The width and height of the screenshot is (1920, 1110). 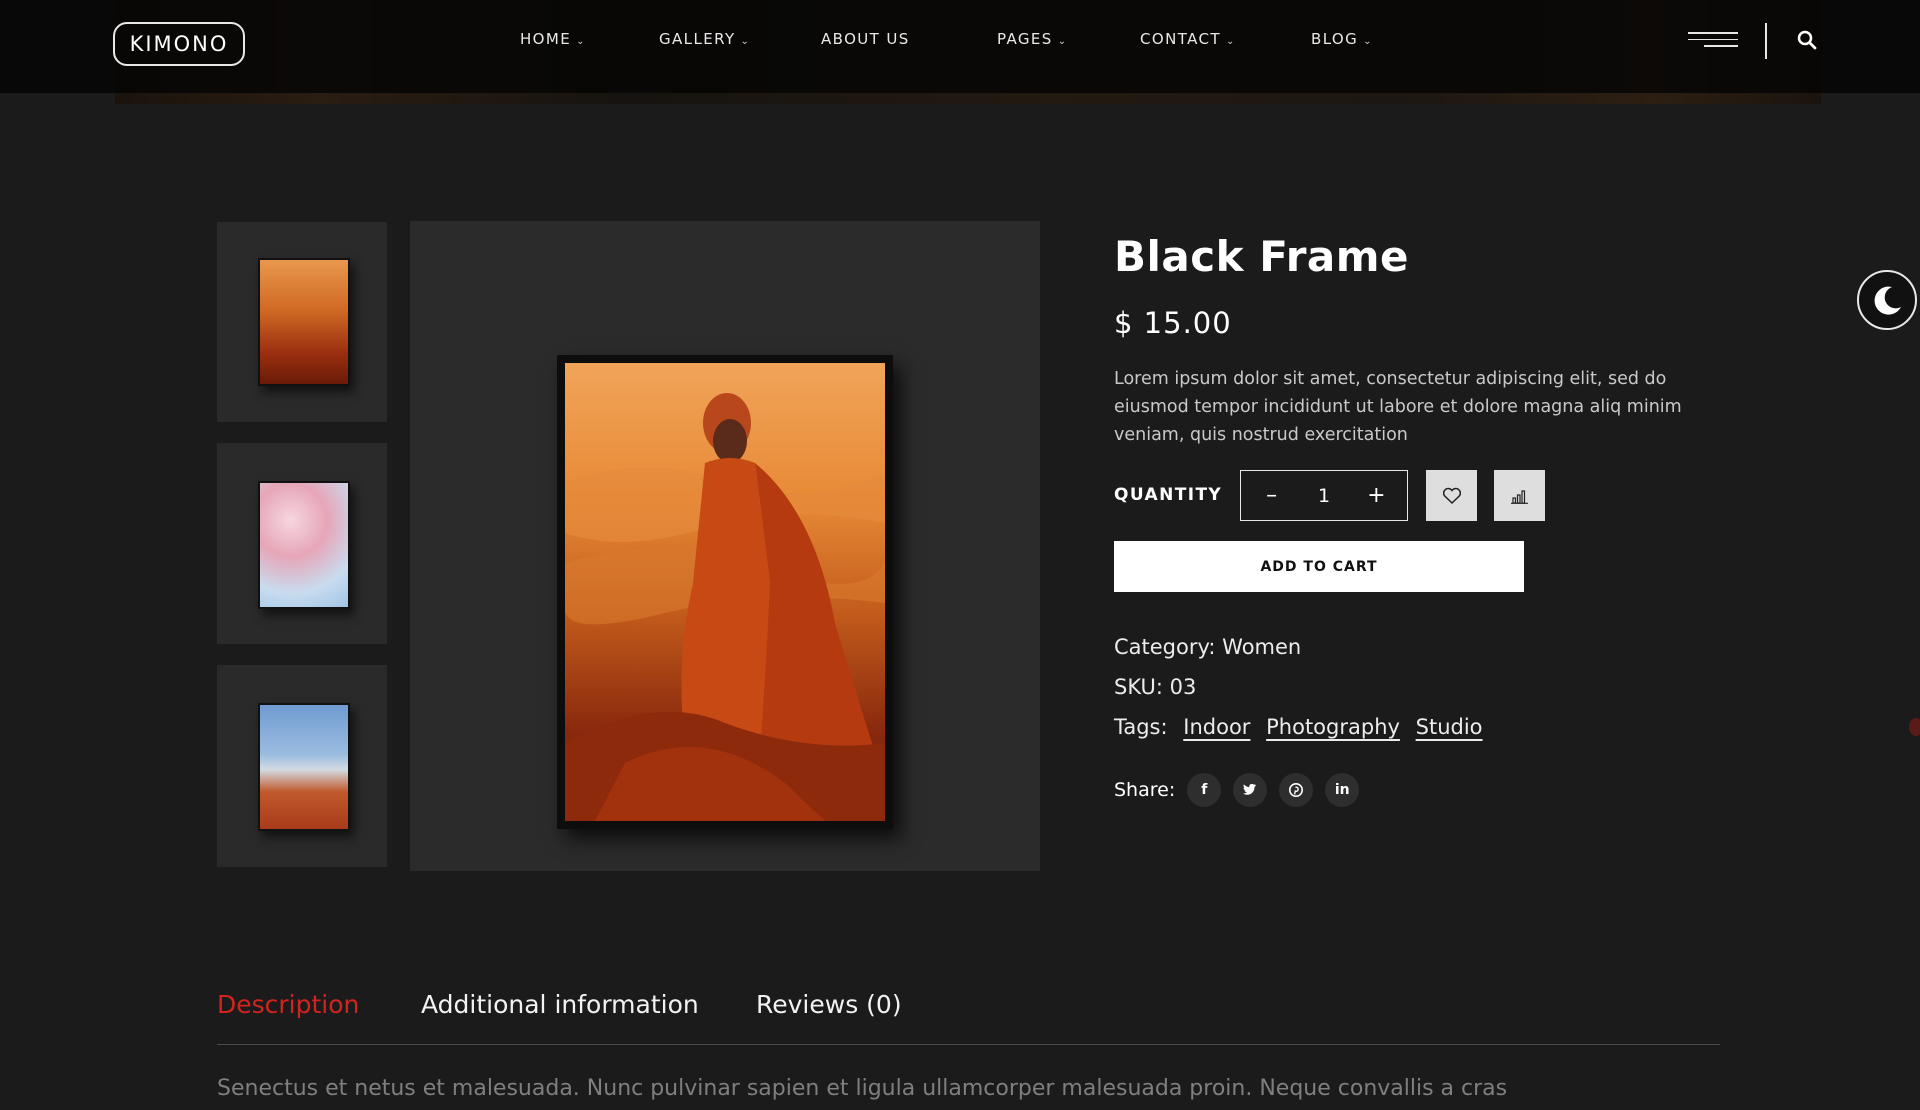 What do you see at coordinates (1342, 790) in the screenshot?
I see `linkedin-icon: in` at bounding box center [1342, 790].